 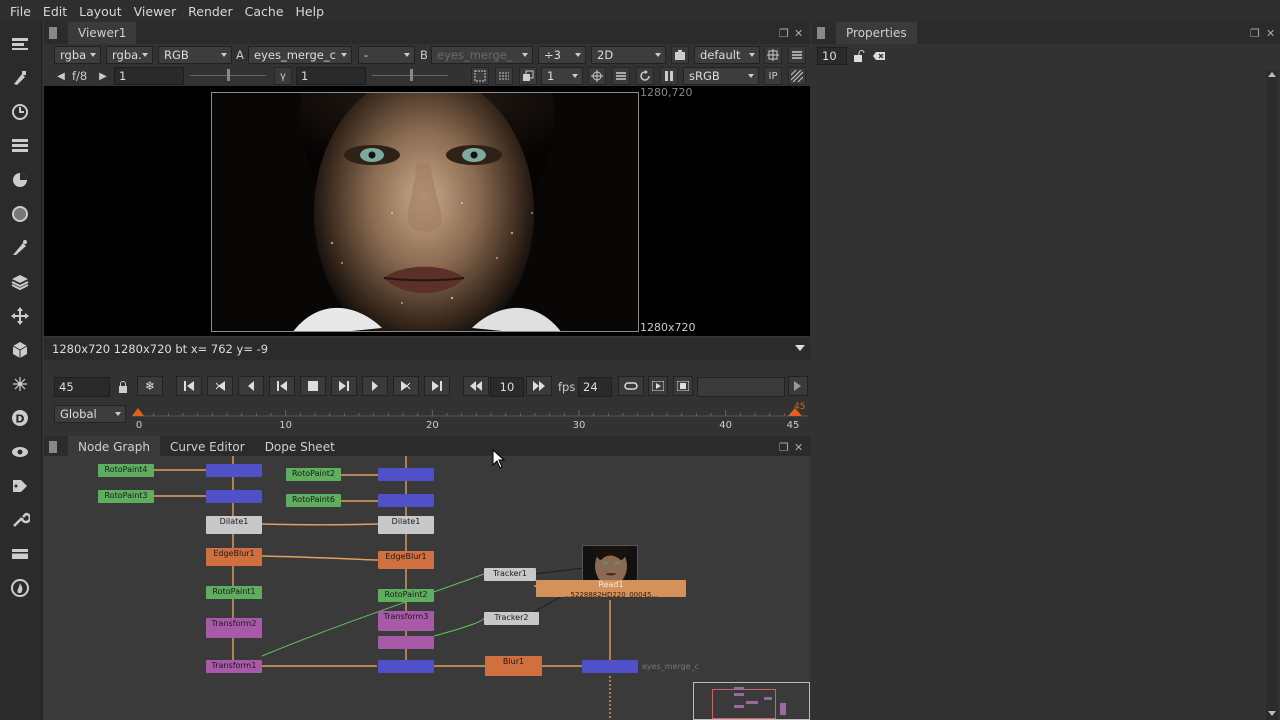 I want to click on toolsets-icon, so click(x=20, y=520).